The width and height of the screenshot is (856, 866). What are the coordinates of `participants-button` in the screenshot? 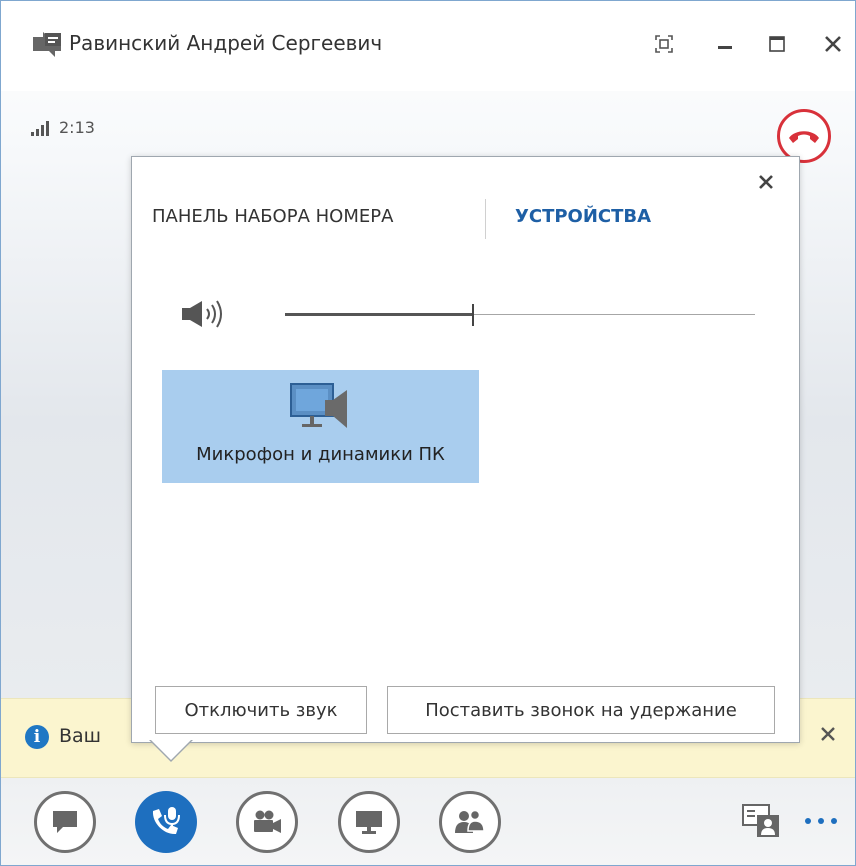 It's located at (470, 822).